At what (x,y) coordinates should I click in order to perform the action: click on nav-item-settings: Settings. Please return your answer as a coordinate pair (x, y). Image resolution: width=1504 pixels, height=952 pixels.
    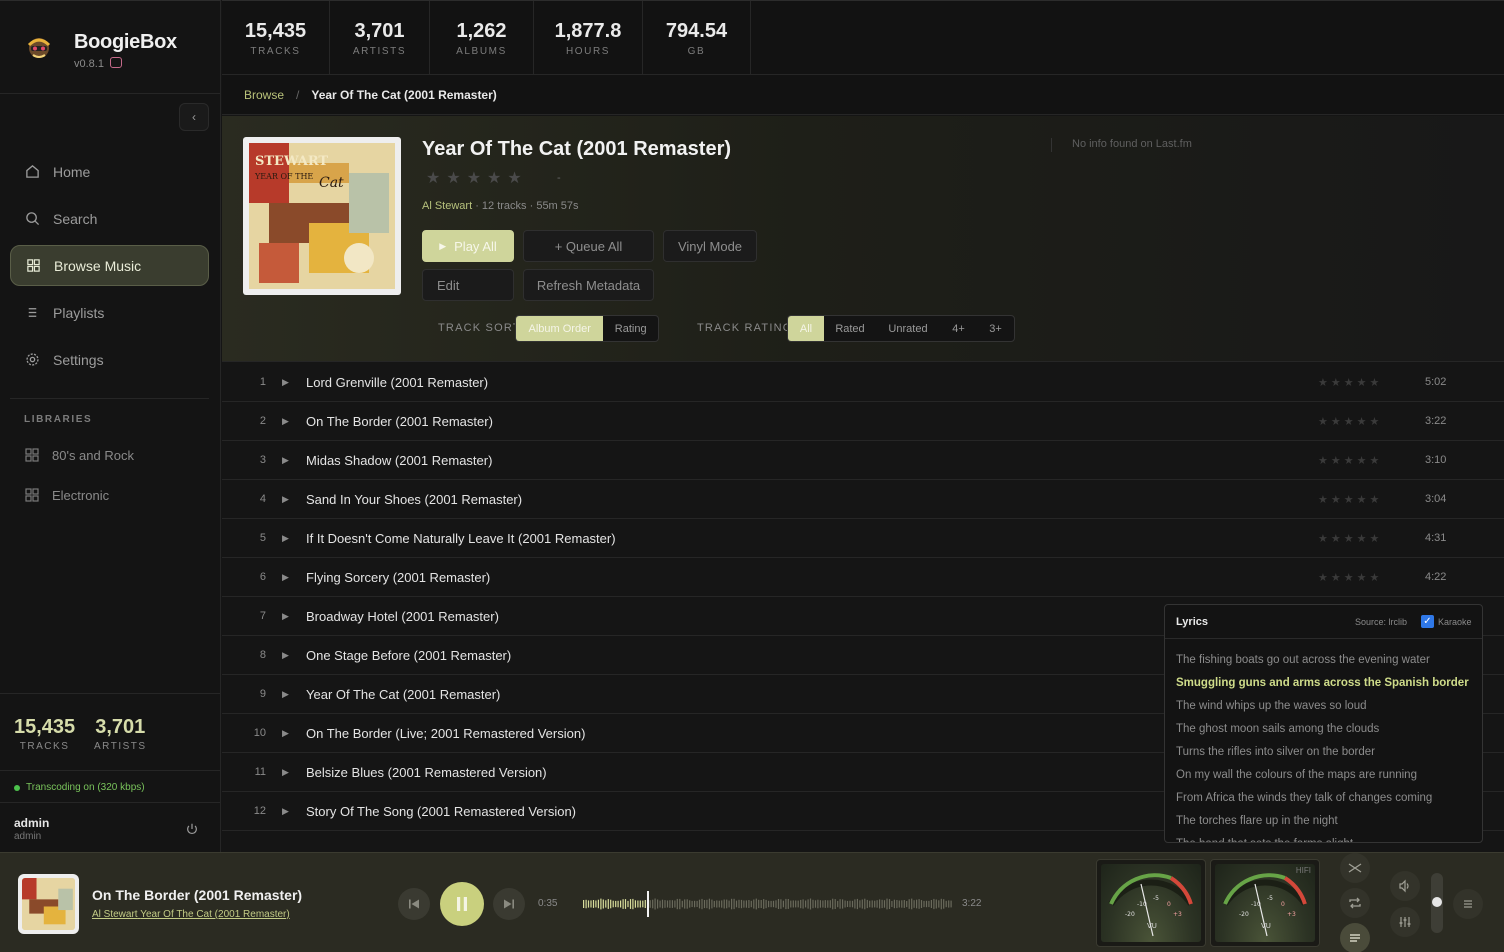
    Looking at the image, I should click on (109, 359).